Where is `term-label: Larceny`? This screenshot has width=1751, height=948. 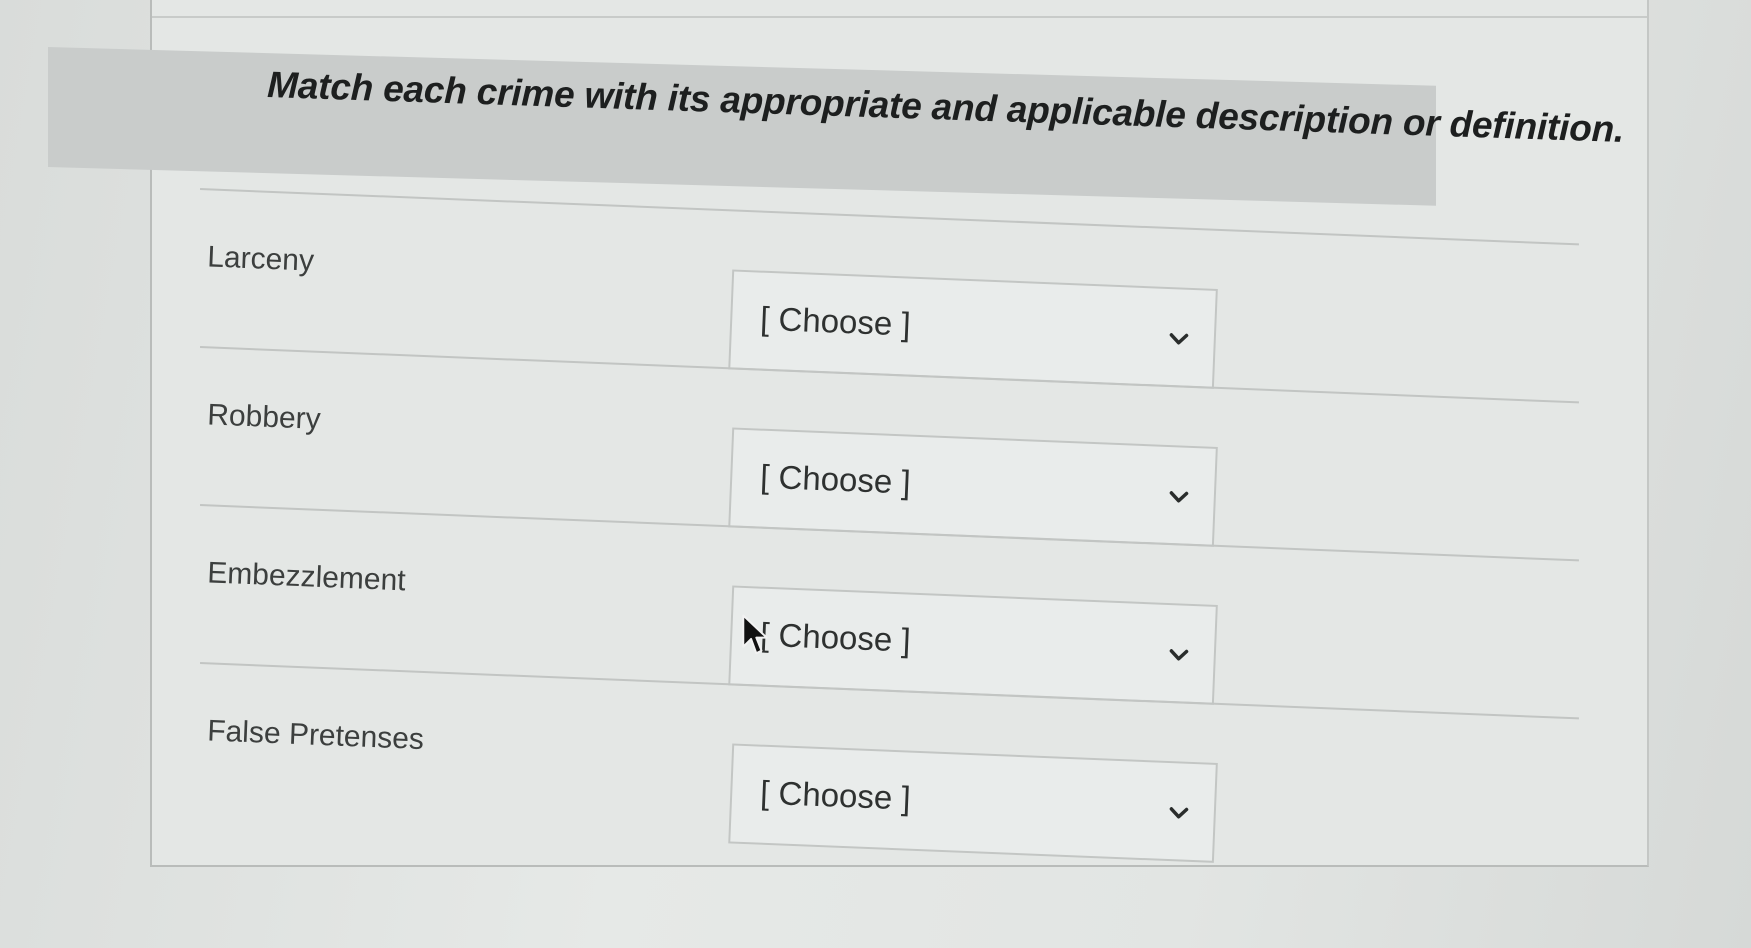 term-label: Larceny is located at coordinates (260, 259).